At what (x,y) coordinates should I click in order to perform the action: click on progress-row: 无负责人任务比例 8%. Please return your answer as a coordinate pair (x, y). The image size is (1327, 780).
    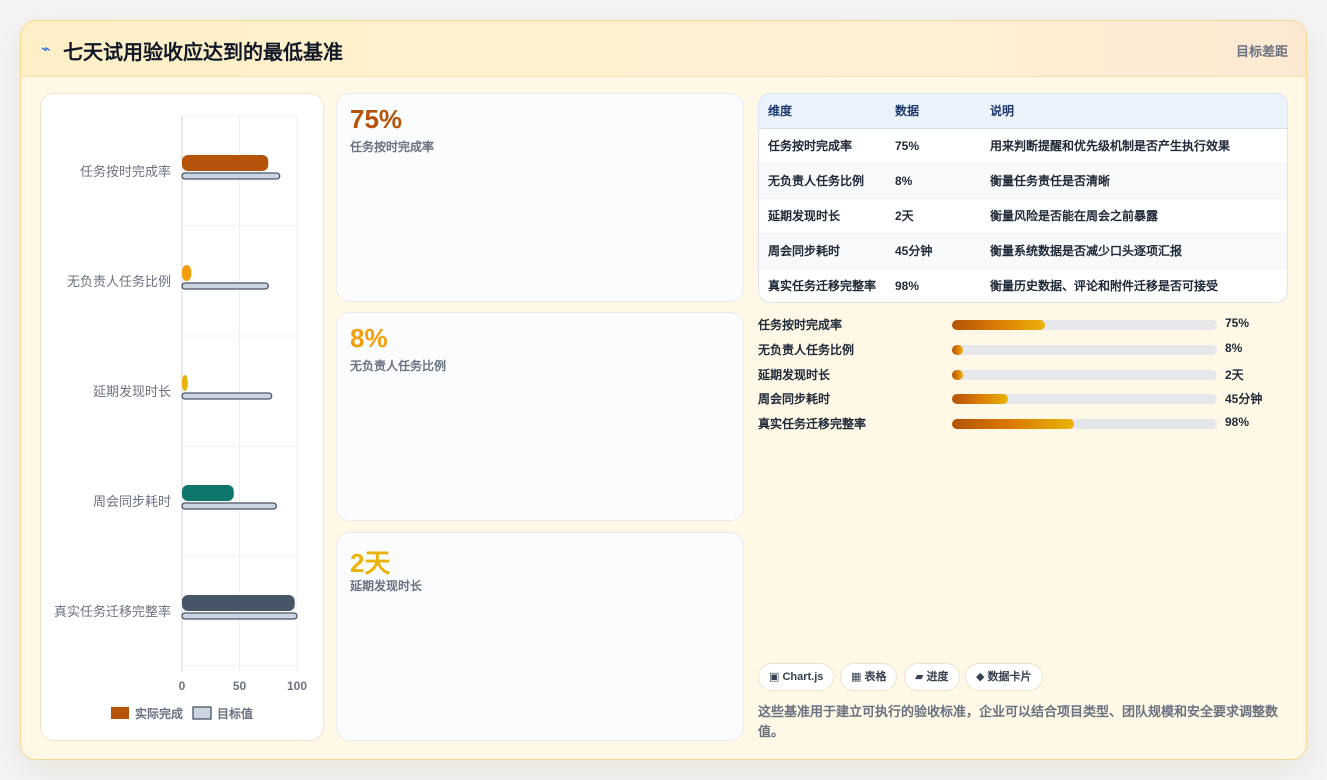
    Looking at the image, I should click on (1023, 350).